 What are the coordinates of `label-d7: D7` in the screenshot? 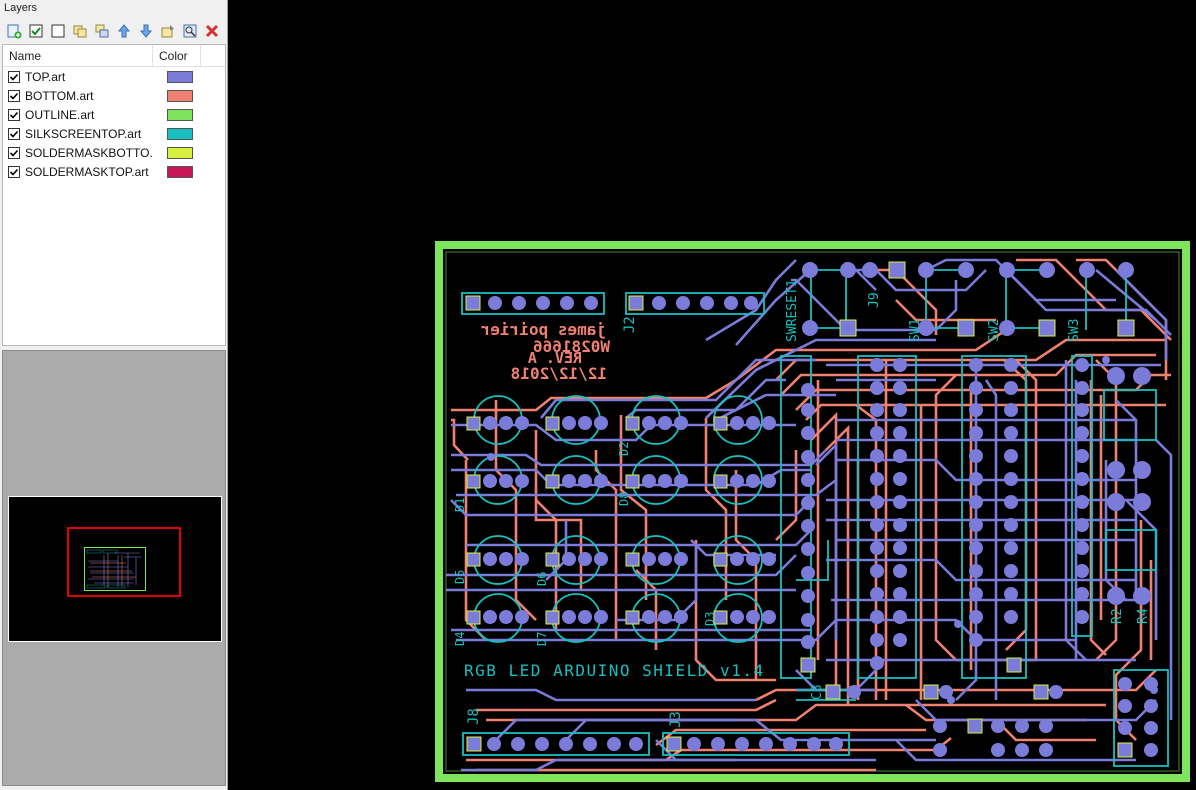 It's located at (542, 639).